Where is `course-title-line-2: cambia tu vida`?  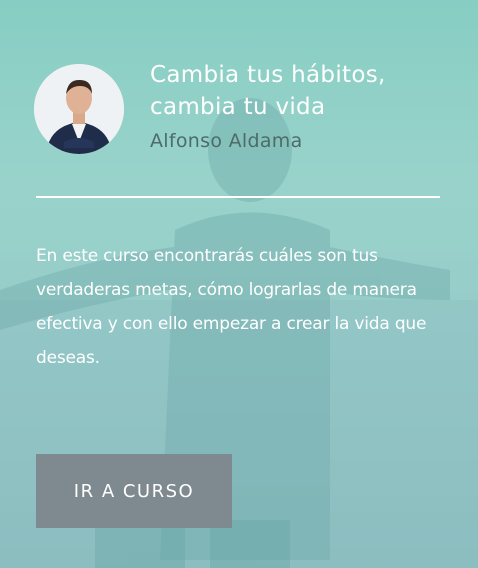 course-title-line-2: cambia tu vida is located at coordinates (238, 107).